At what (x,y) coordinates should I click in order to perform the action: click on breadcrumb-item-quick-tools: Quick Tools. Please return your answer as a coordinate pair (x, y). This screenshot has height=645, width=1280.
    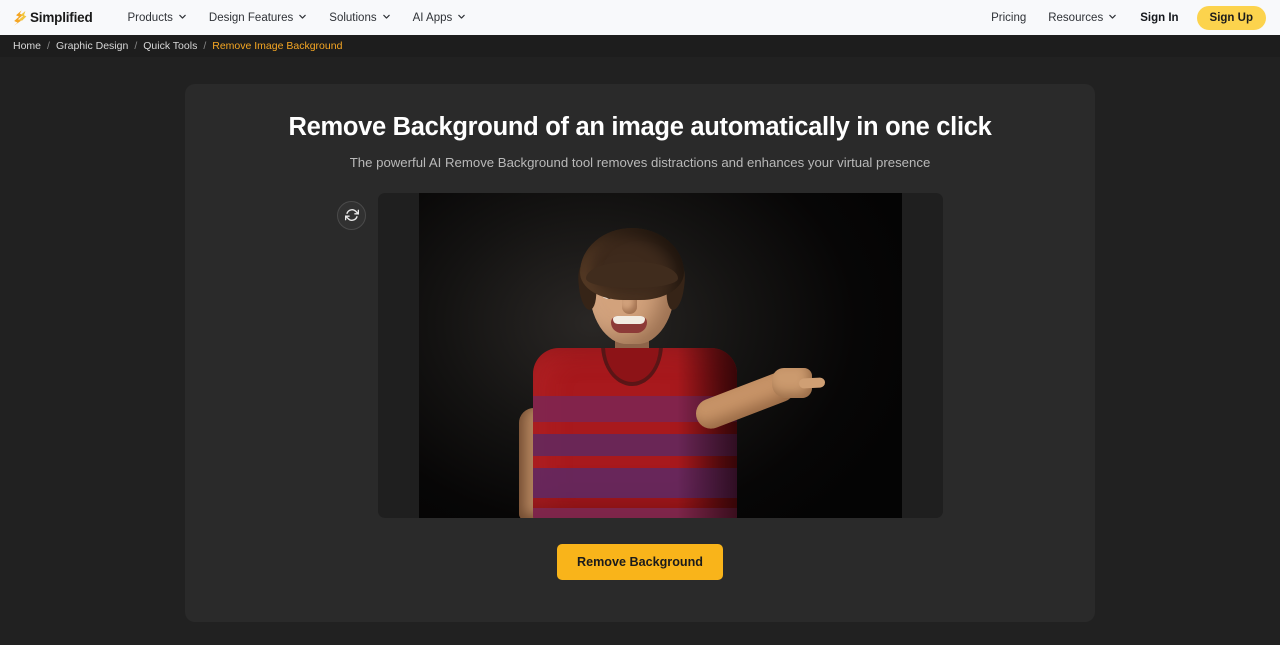
    Looking at the image, I should click on (170, 46).